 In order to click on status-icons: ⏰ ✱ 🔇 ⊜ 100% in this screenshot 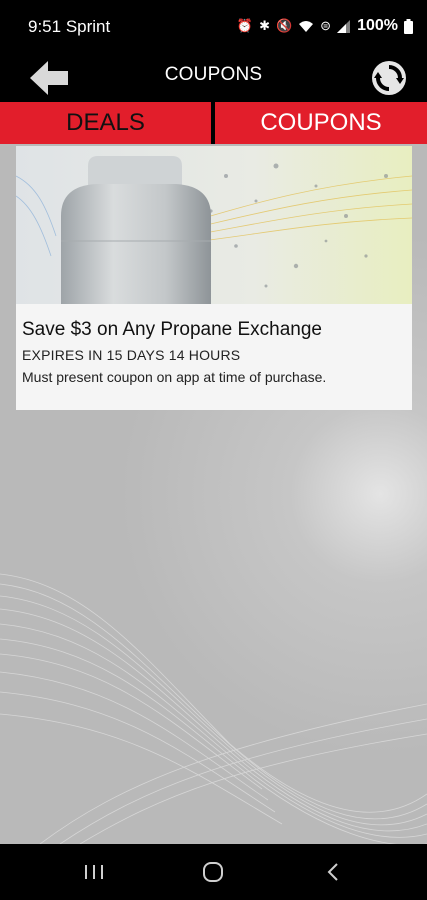, I will do `click(325, 26)`.